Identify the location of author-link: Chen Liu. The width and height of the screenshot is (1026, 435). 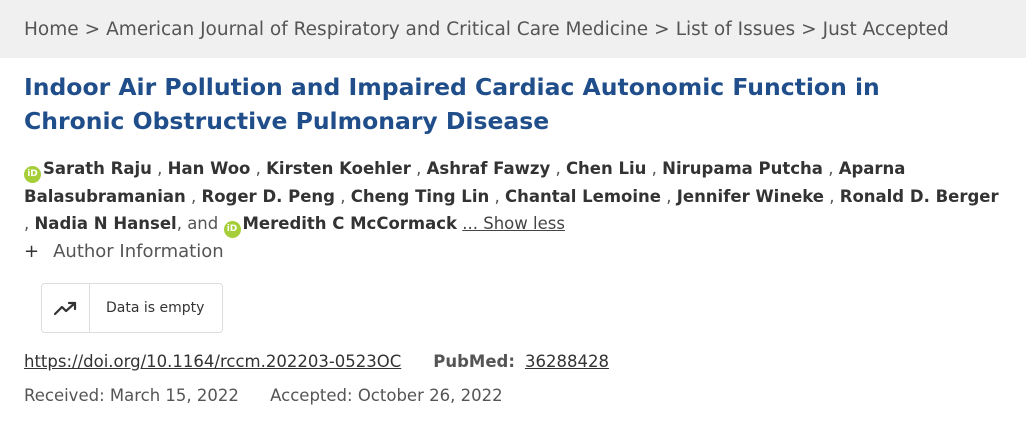
(606, 168).